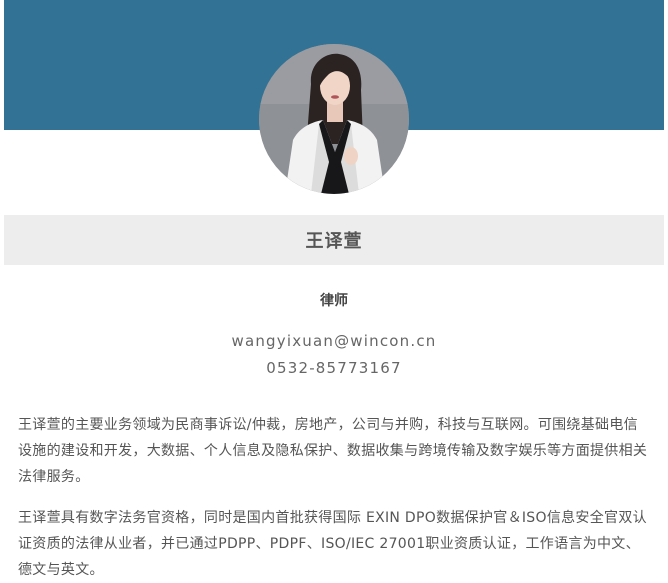  Describe the element at coordinates (334, 301) in the screenshot. I see `job-title: 律师` at that location.